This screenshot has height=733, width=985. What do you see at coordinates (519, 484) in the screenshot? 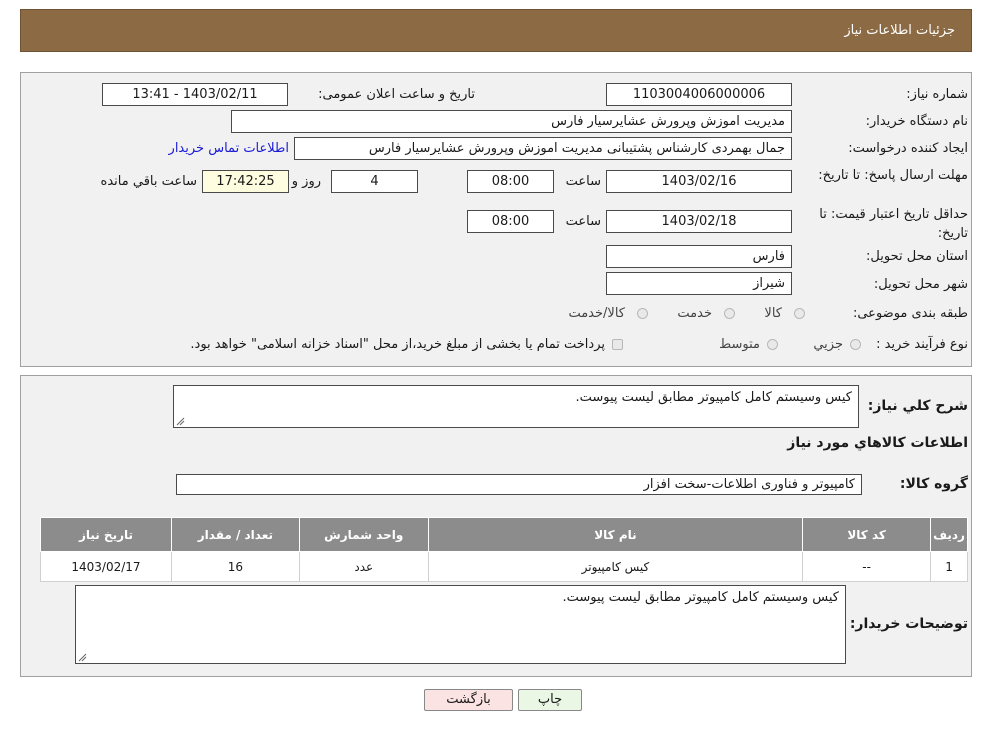
I see `goods-group-field: کامپیوتر و فناوری اطلاعات-سخت افزار` at bounding box center [519, 484].